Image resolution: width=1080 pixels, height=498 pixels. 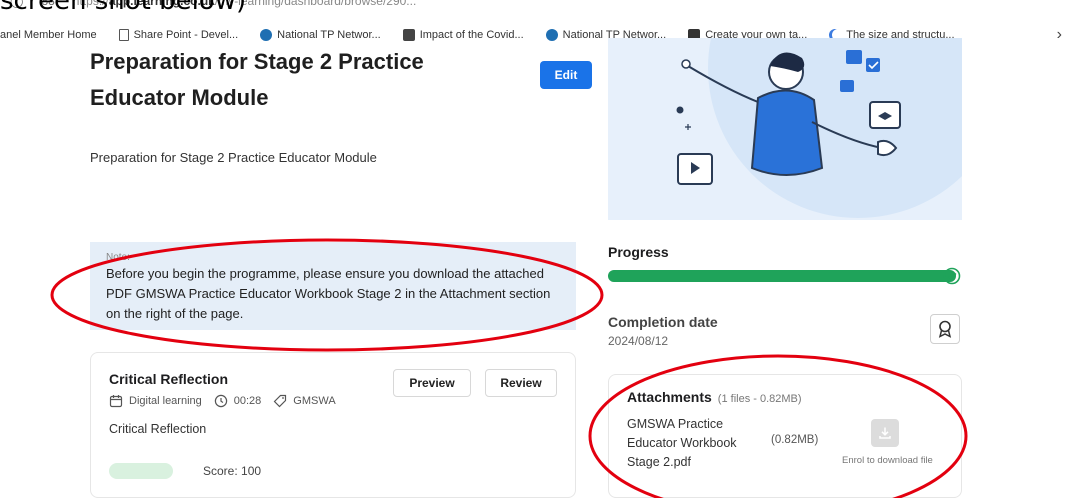 What do you see at coordinates (663, 322) in the screenshot?
I see `completion-label: Completion date` at bounding box center [663, 322].